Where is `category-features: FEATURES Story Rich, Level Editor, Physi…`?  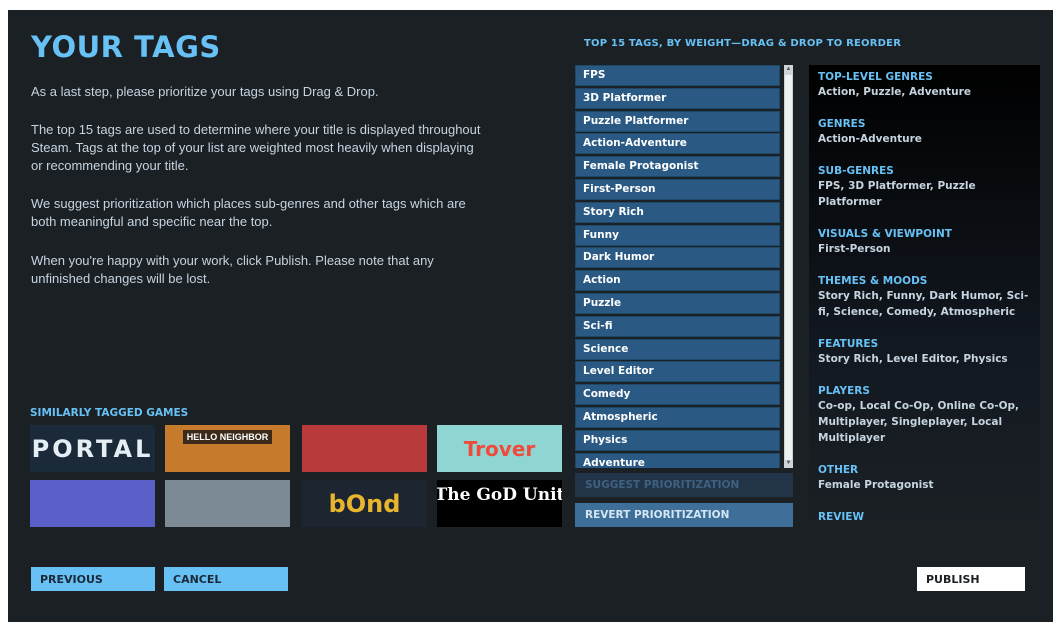 category-features: FEATURES Story Rich, Level Editor, Physi… is located at coordinates (924, 352).